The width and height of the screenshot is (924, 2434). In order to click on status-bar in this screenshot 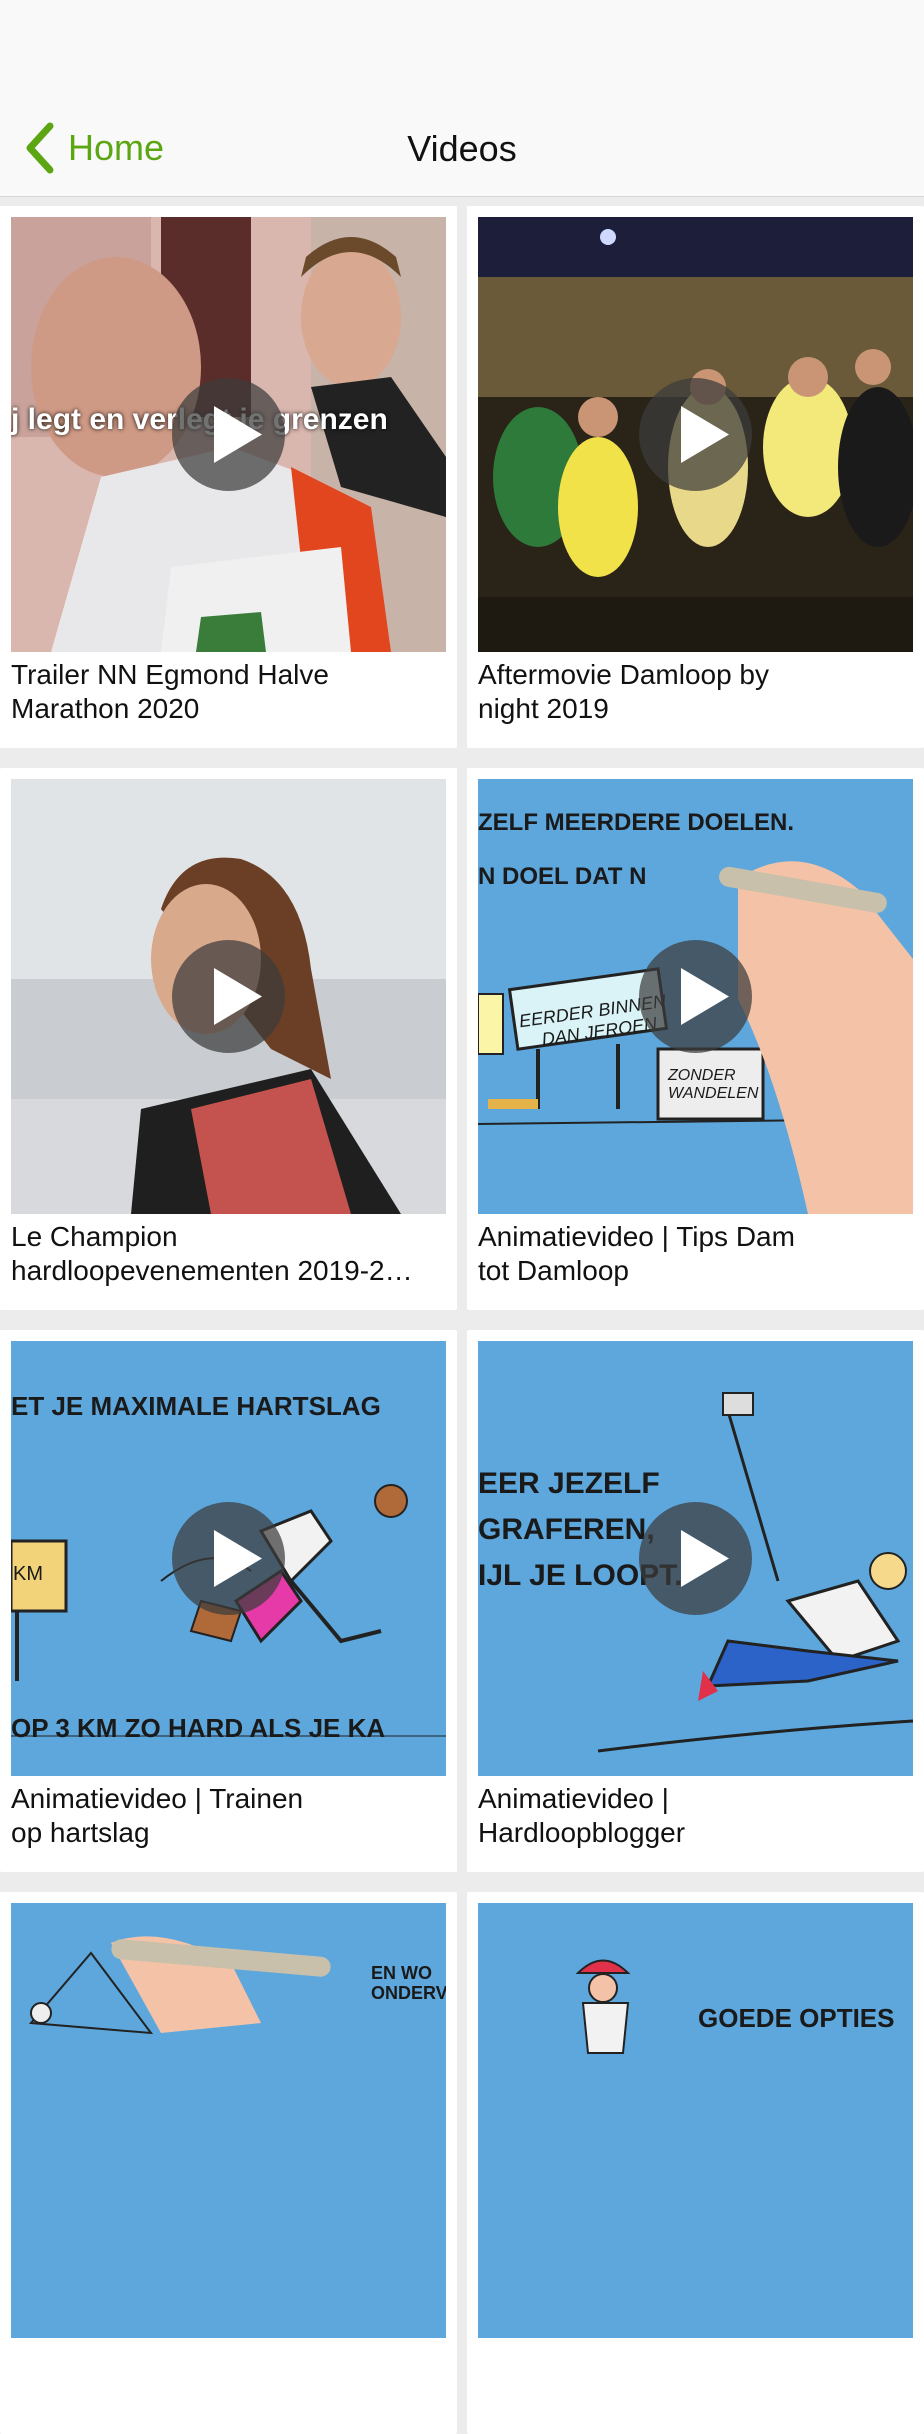, I will do `click(462, 50)`.